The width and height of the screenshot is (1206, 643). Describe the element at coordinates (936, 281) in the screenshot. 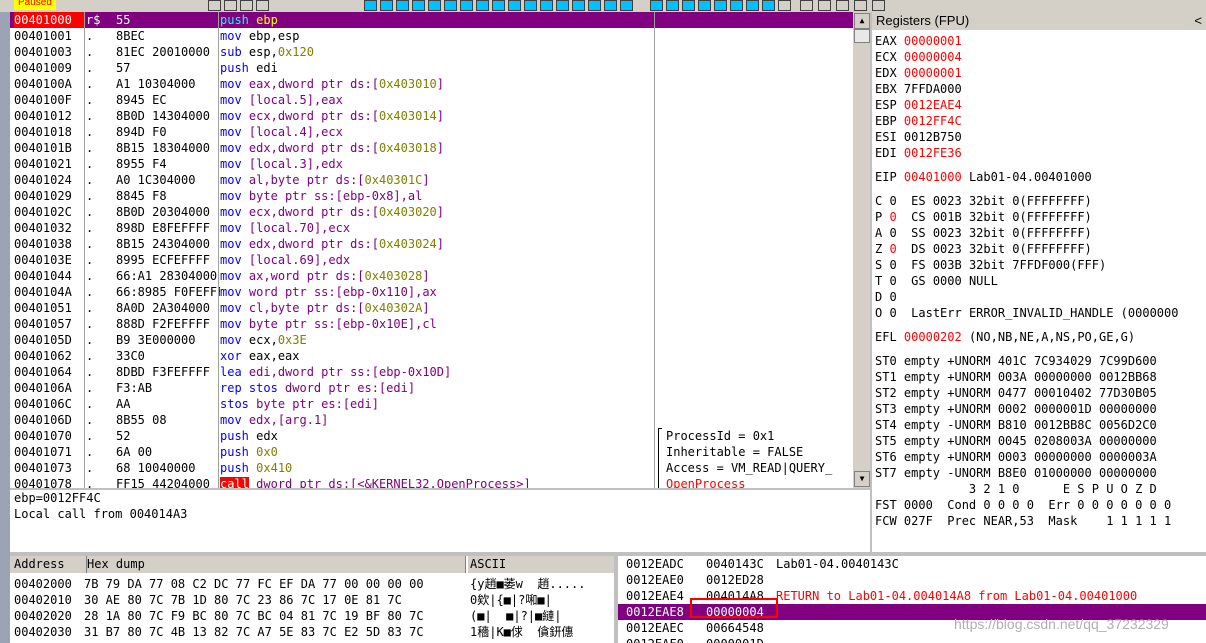

I see `flag-row: T 0 GS 0000 NULL` at that location.